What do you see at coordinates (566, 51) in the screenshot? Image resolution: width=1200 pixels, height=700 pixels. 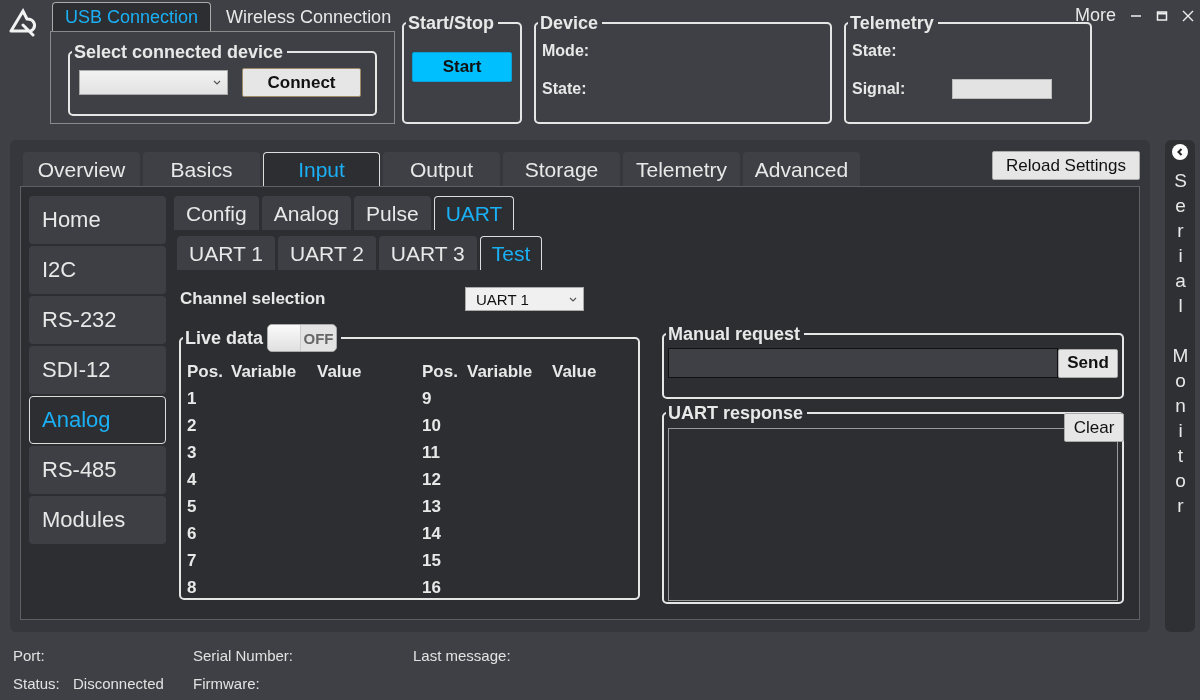 I see `field-label: Mode:` at bounding box center [566, 51].